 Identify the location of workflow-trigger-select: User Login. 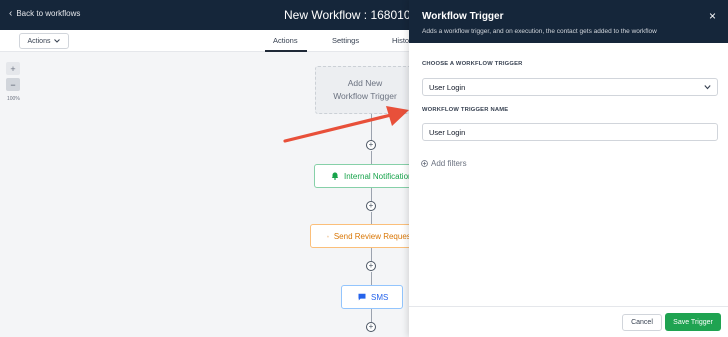
(570, 87).